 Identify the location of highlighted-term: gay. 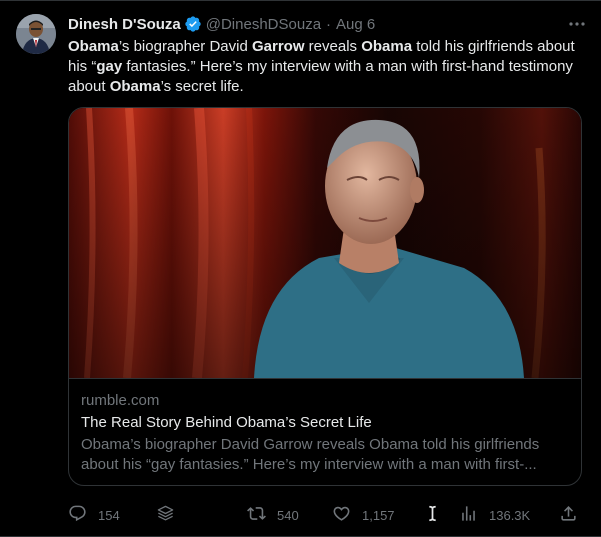
(109, 66).